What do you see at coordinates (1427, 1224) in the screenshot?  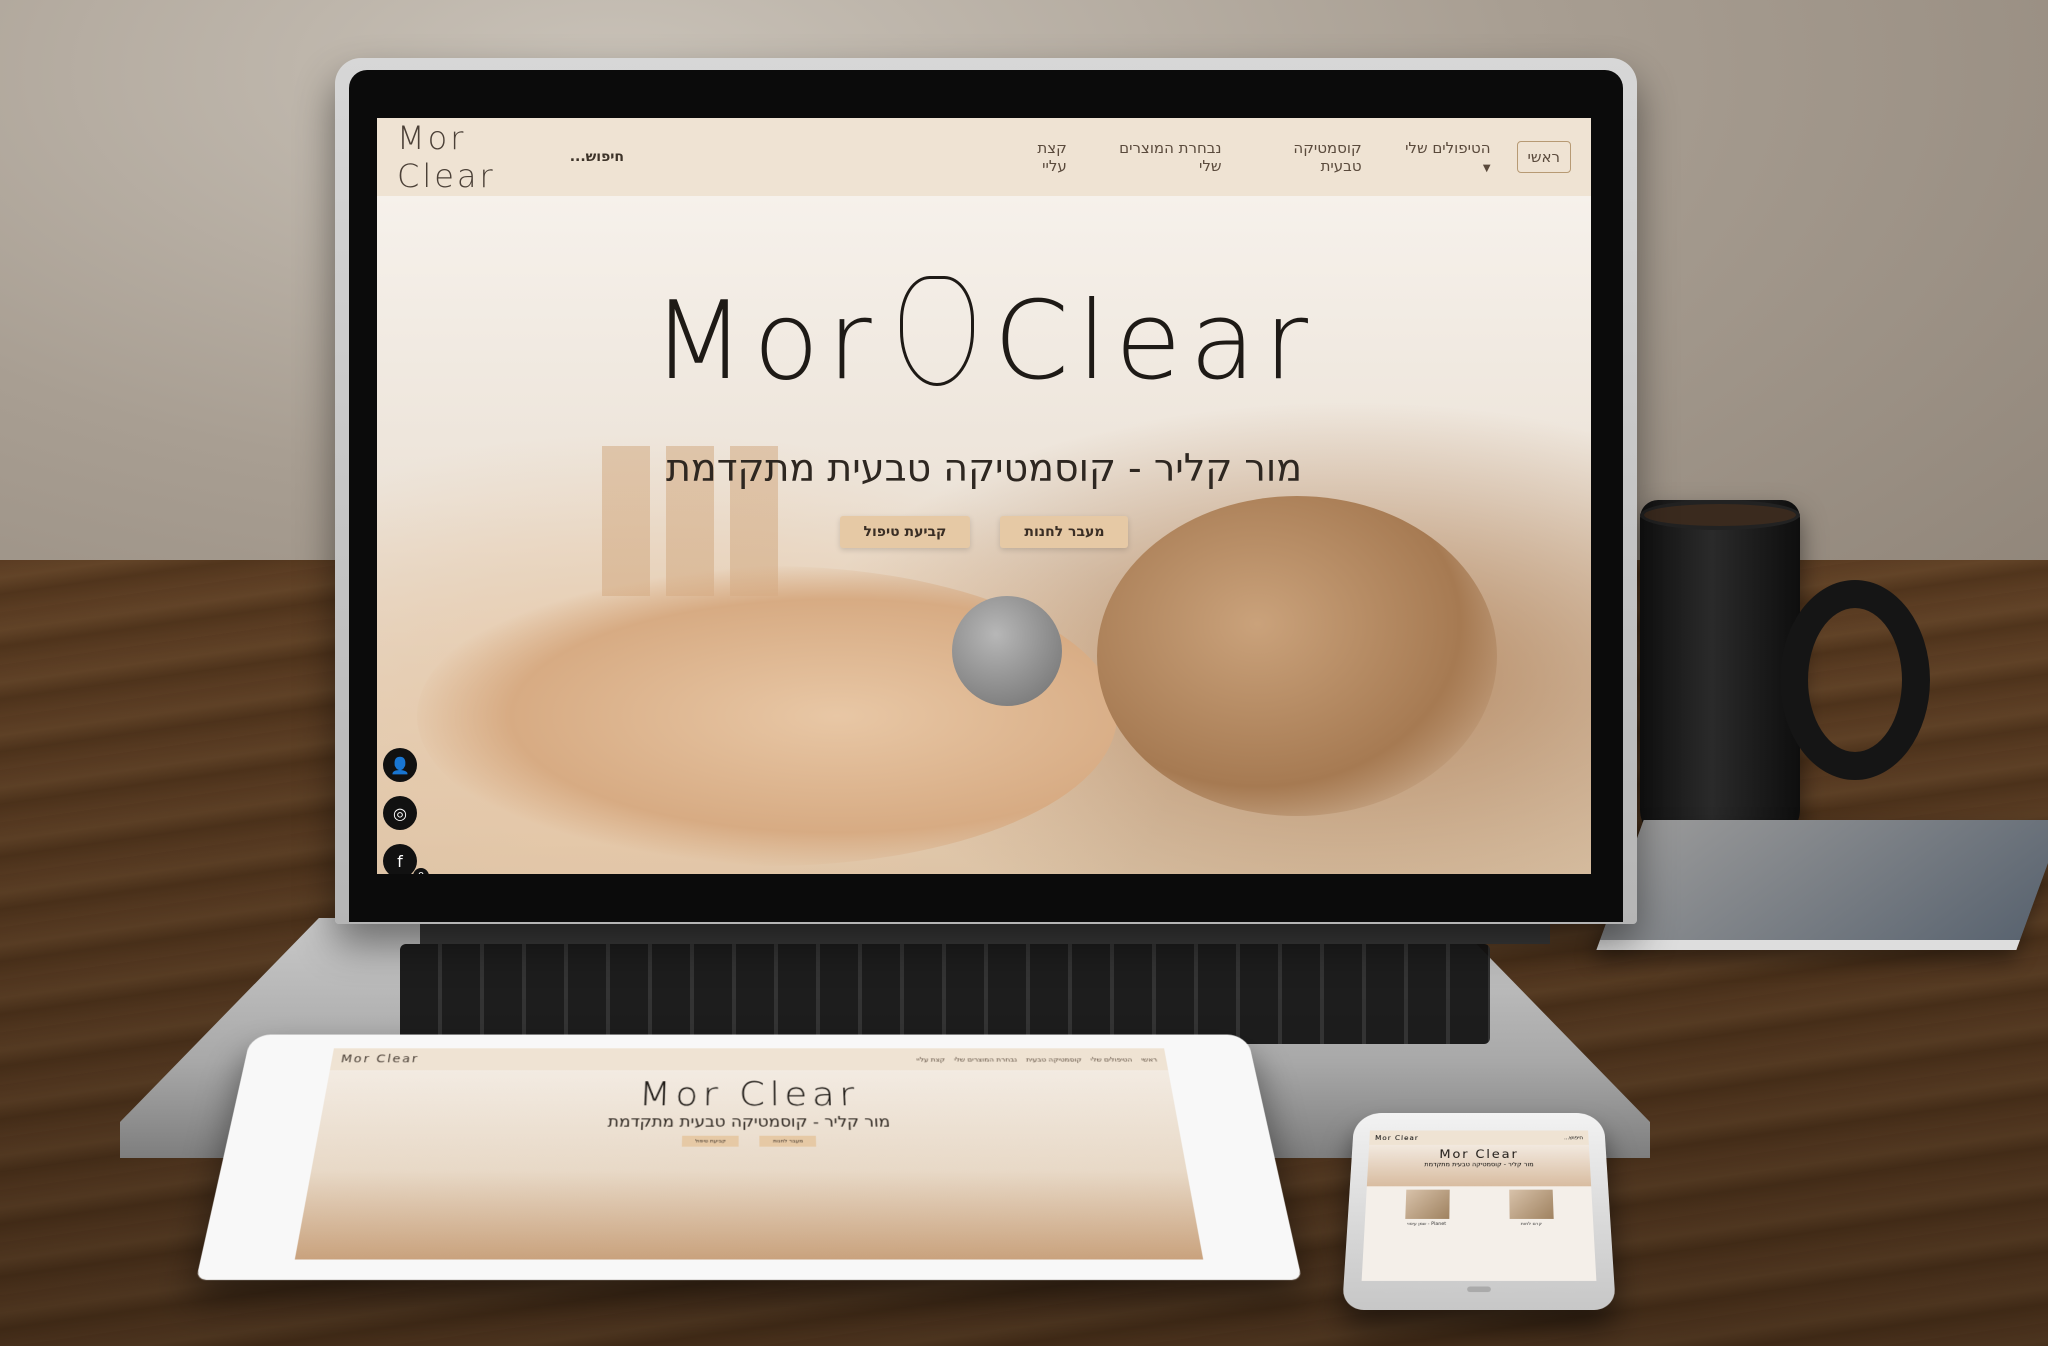 I see `product-name: Planet - שמן עיסוי` at bounding box center [1427, 1224].